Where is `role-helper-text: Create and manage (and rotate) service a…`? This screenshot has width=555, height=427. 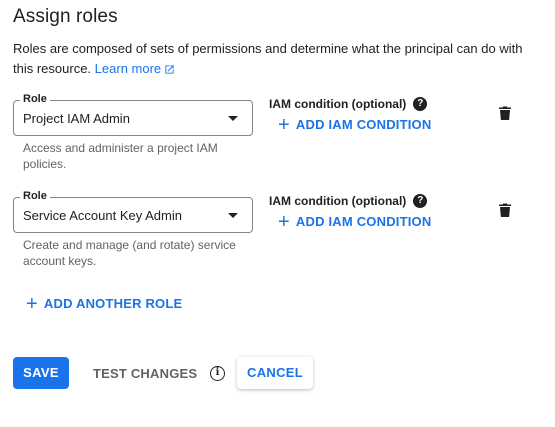 role-helper-text: Create and manage (and rotate) service a… is located at coordinates (129, 253).